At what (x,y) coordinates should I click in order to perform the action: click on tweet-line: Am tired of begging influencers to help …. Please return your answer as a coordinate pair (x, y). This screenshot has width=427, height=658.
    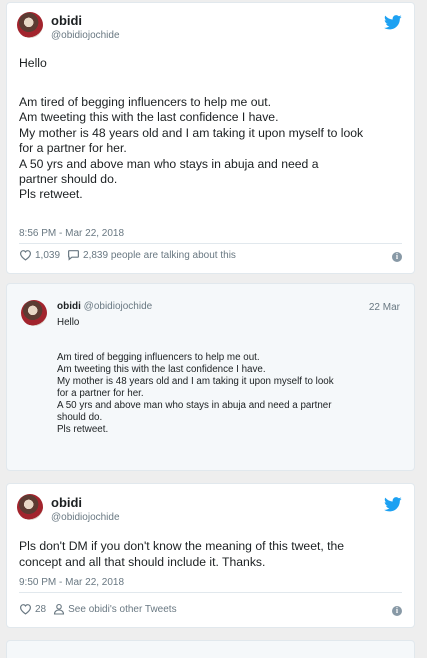
    Looking at the image, I should click on (145, 102).